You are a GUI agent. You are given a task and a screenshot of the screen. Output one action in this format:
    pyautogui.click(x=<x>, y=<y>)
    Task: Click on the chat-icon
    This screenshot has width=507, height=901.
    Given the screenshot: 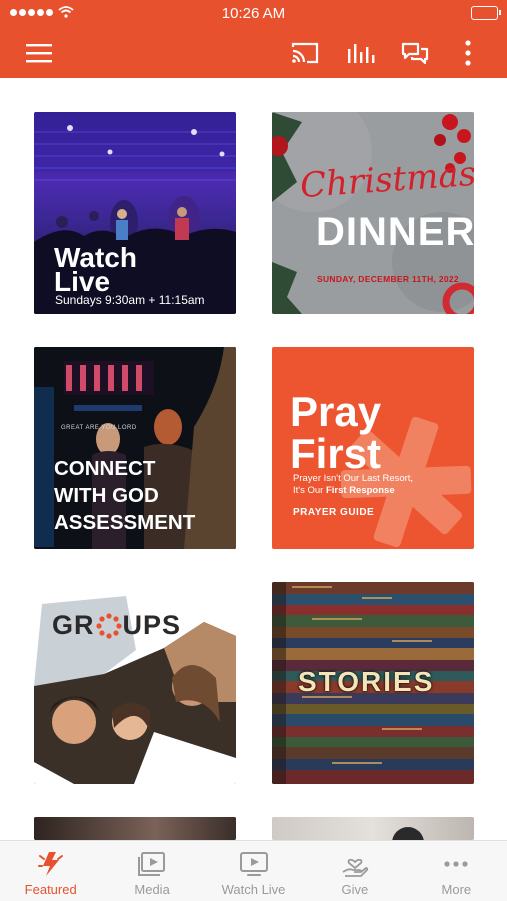 What is the action you would take?
    pyautogui.click(x=415, y=53)
    